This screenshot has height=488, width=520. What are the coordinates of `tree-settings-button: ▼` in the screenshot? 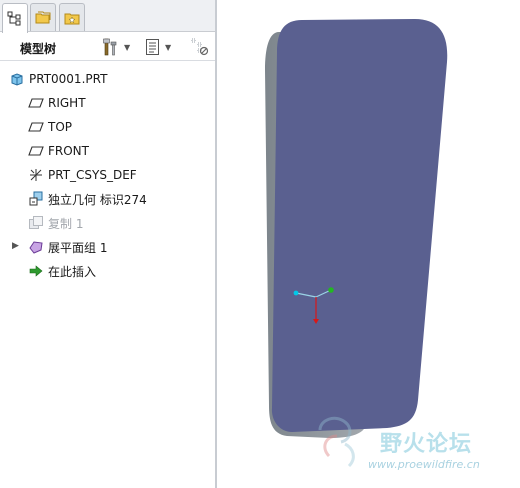 It's located at (116, 47).